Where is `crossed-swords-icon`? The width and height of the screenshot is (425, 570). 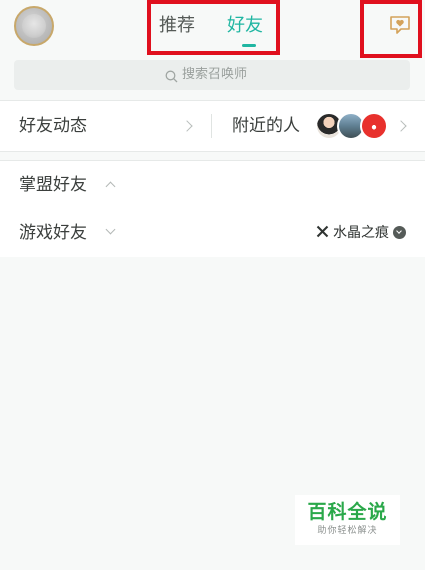
crossed-swords-icon is located at coordinates (322, 231).